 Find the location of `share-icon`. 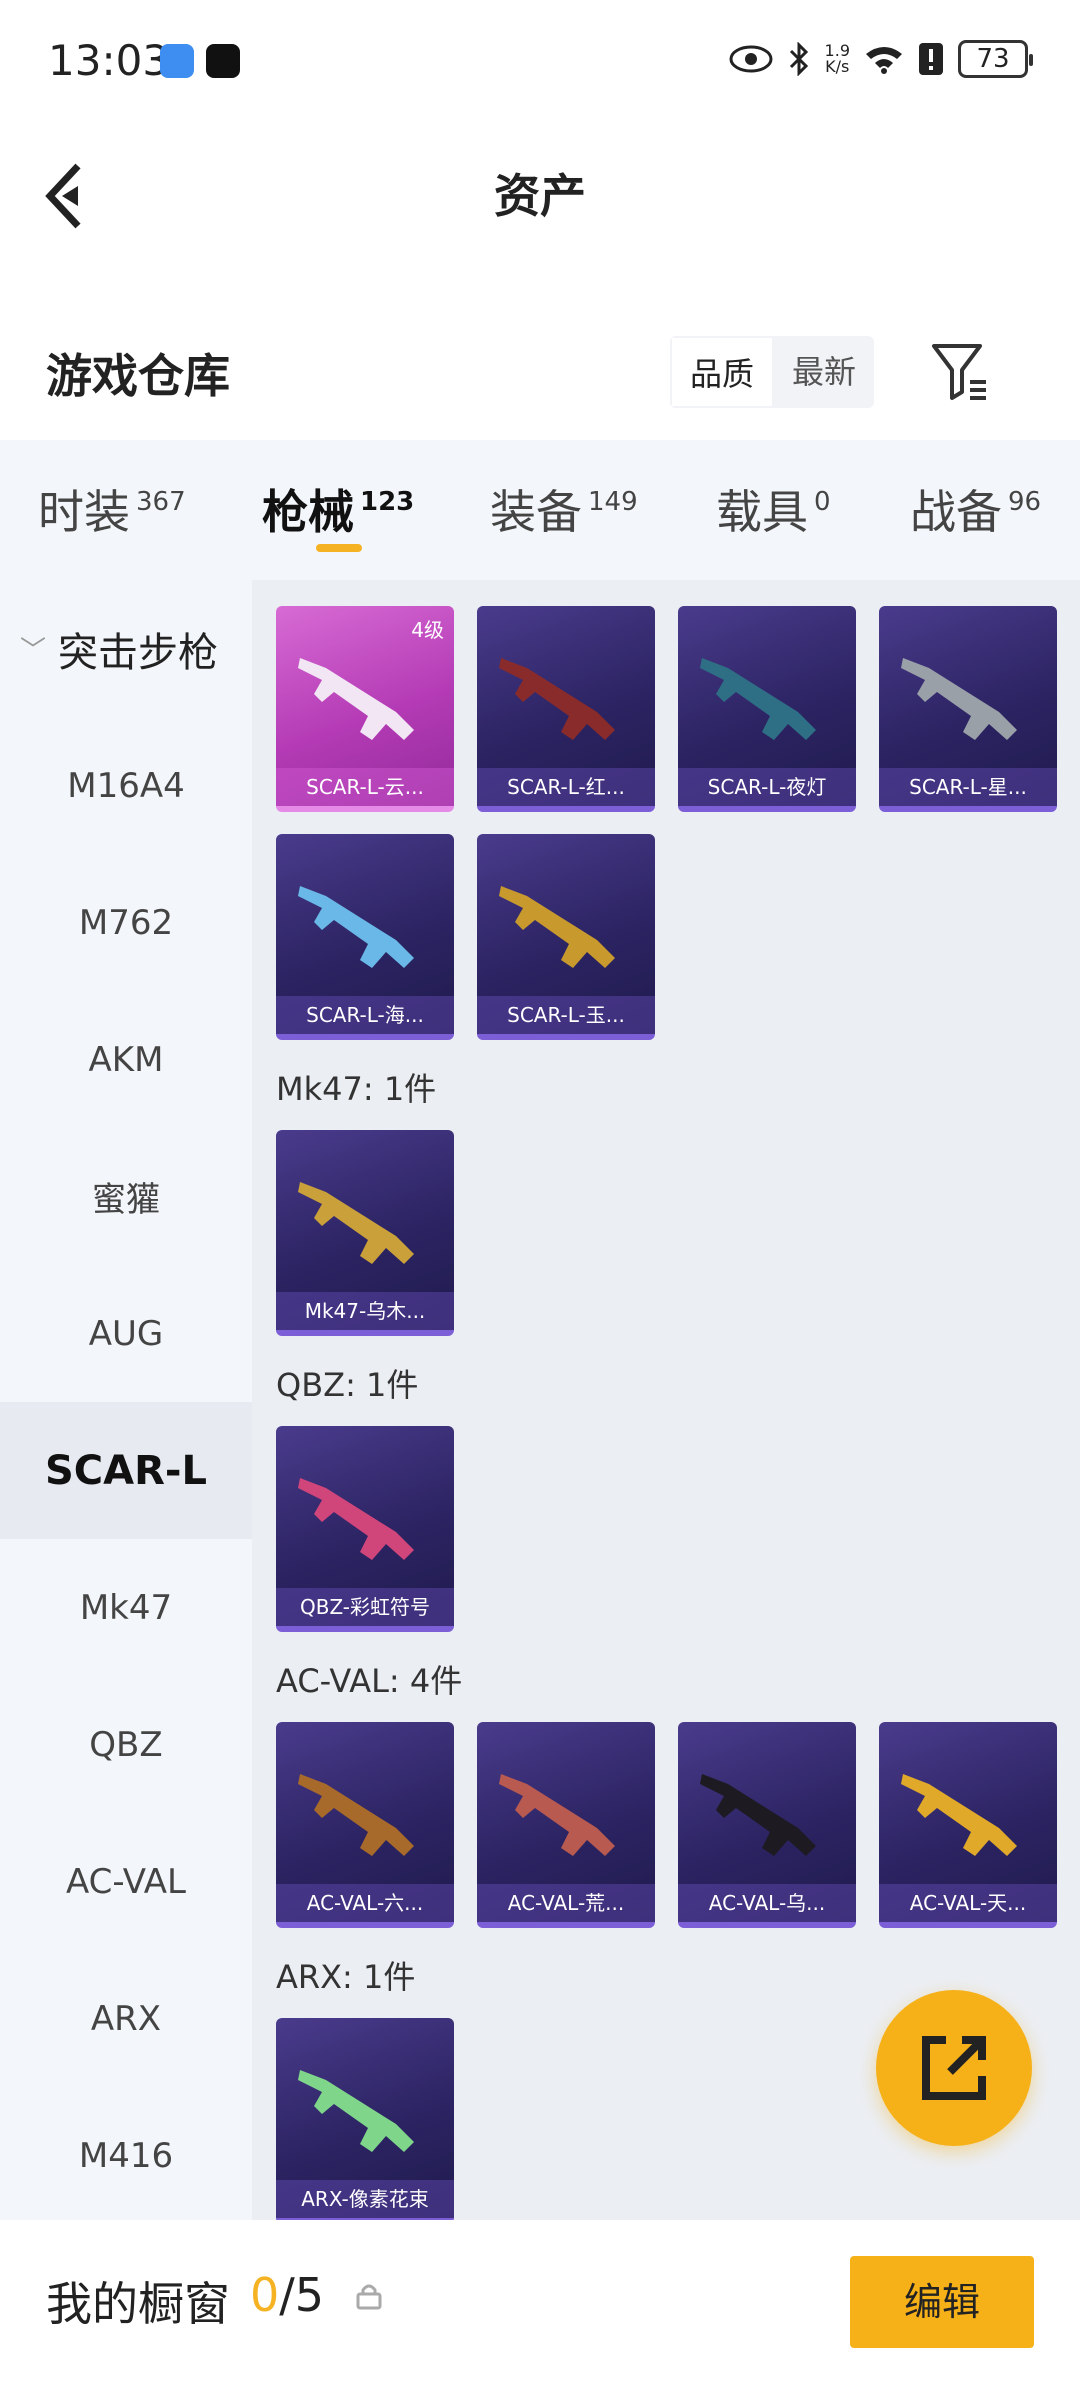

share-icon is located at coordinates (954, 2068).